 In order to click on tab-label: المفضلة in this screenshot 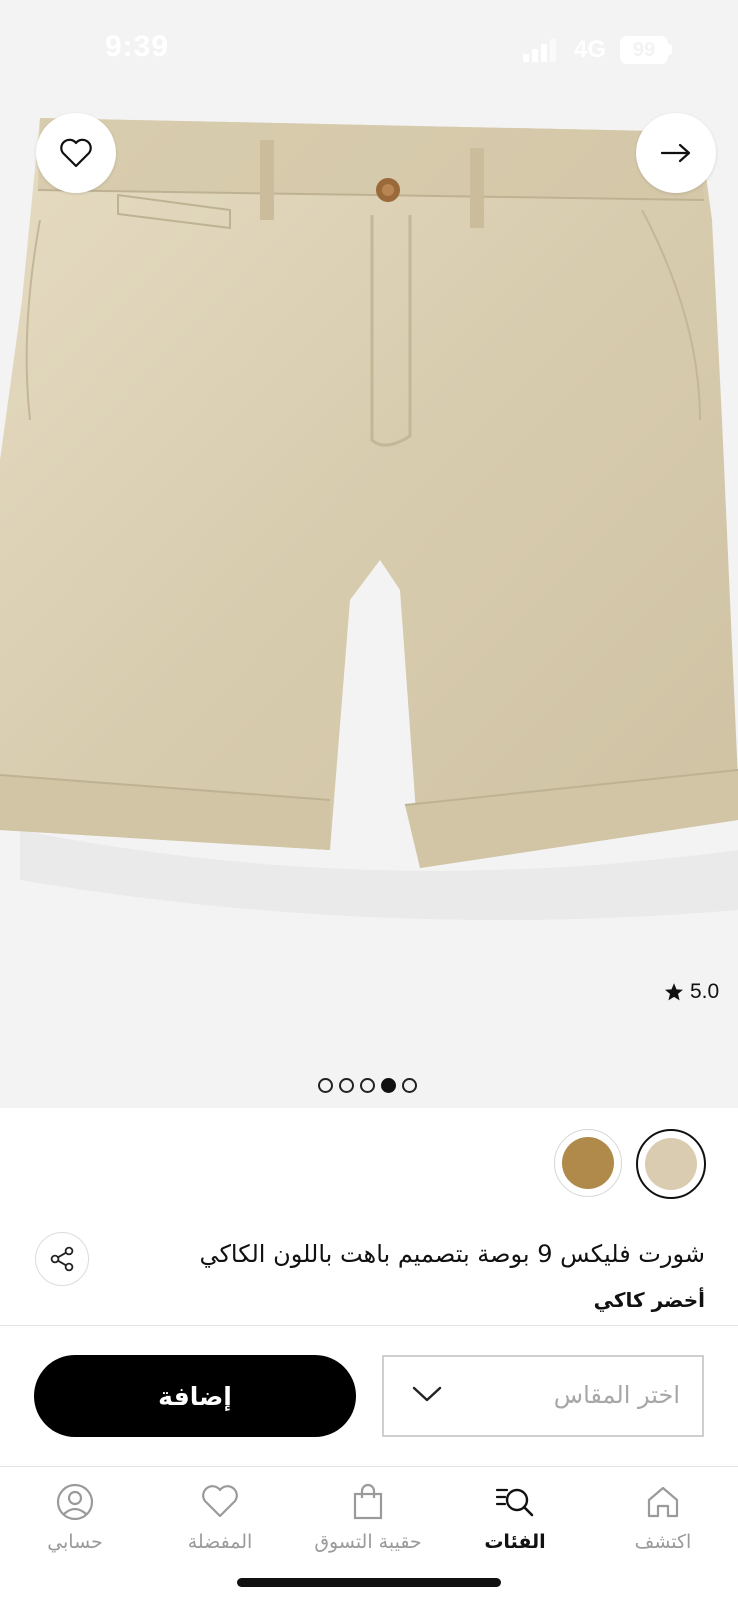, I will do `click(220, 1542)`.